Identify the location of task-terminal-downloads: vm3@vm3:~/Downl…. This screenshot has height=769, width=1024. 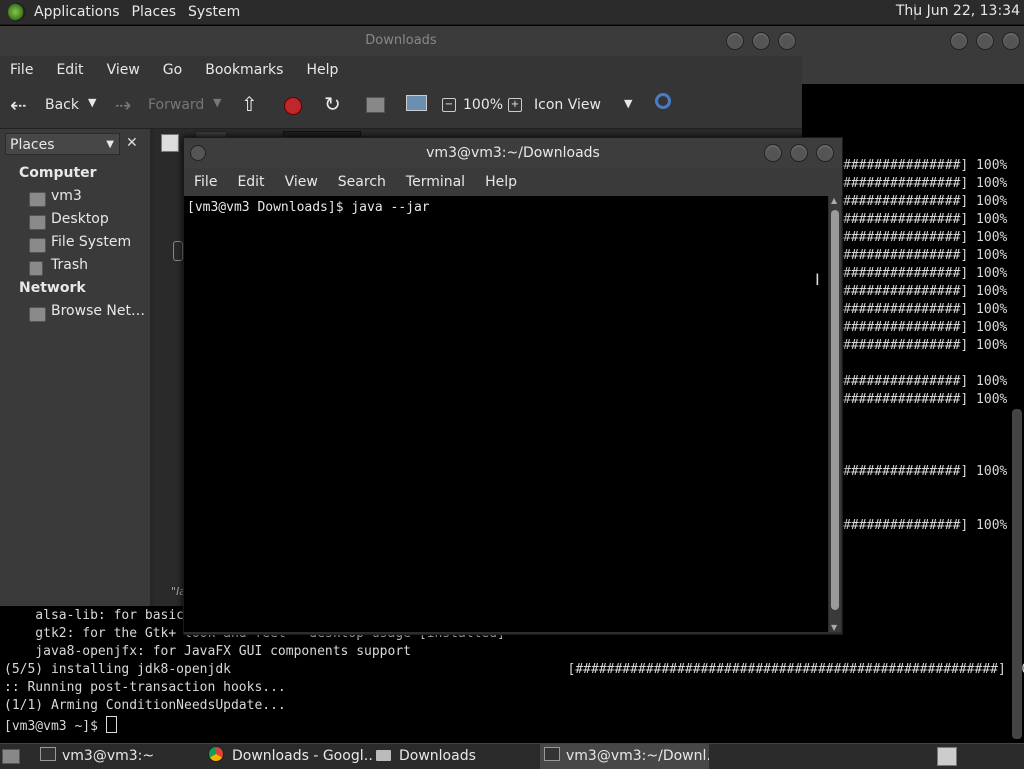
(624, 756).